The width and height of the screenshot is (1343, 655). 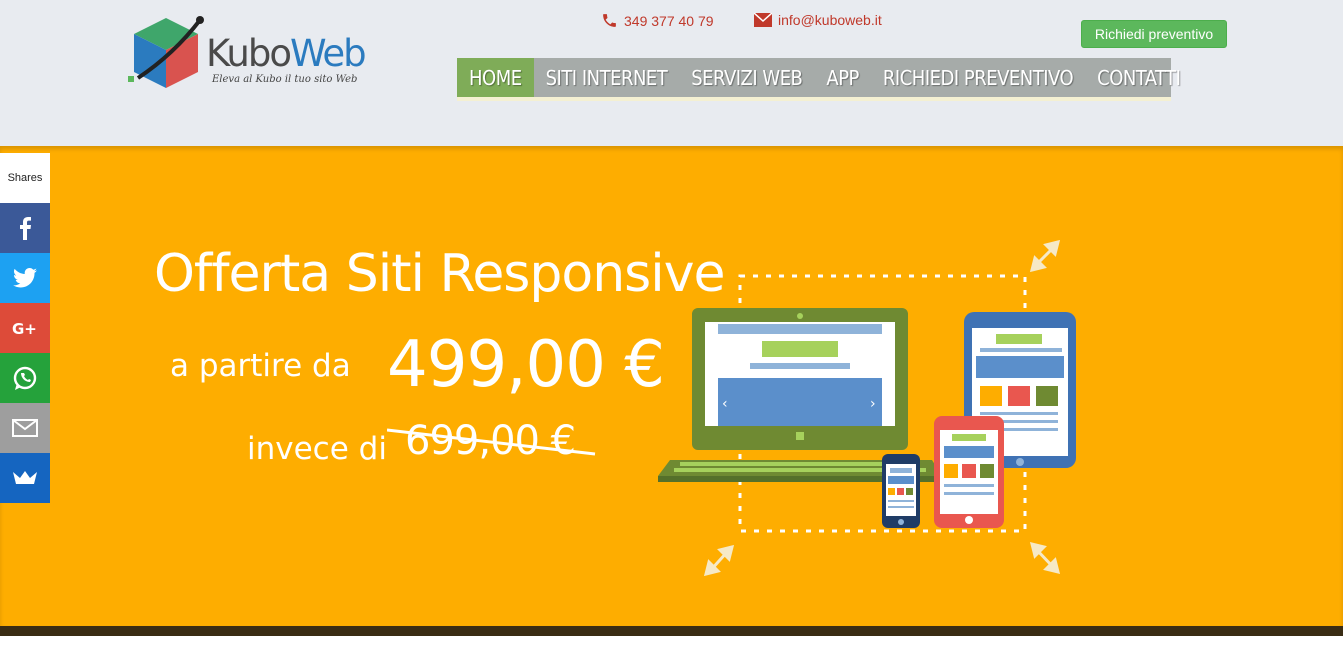 I want to click on google-plus-share-button: G+, so click(x=25, y=328).